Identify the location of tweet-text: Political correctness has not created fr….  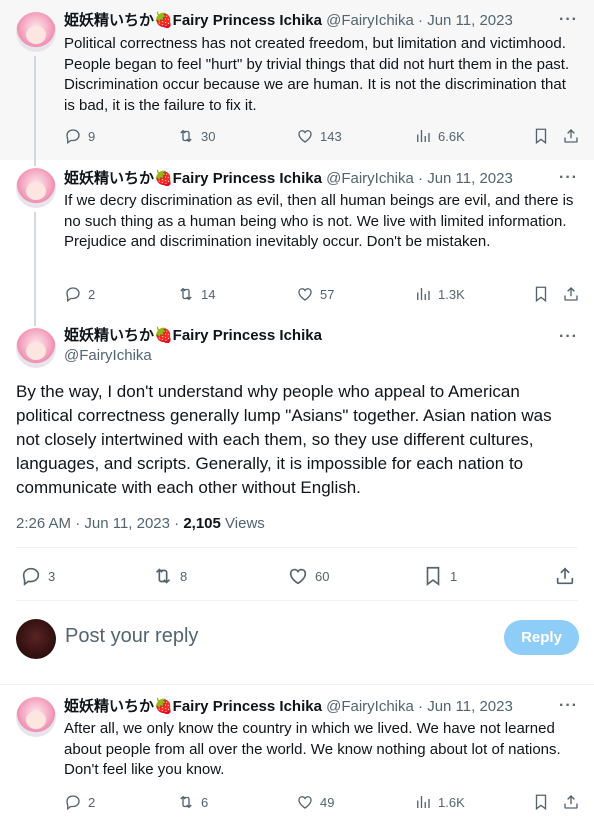
(317, 74).